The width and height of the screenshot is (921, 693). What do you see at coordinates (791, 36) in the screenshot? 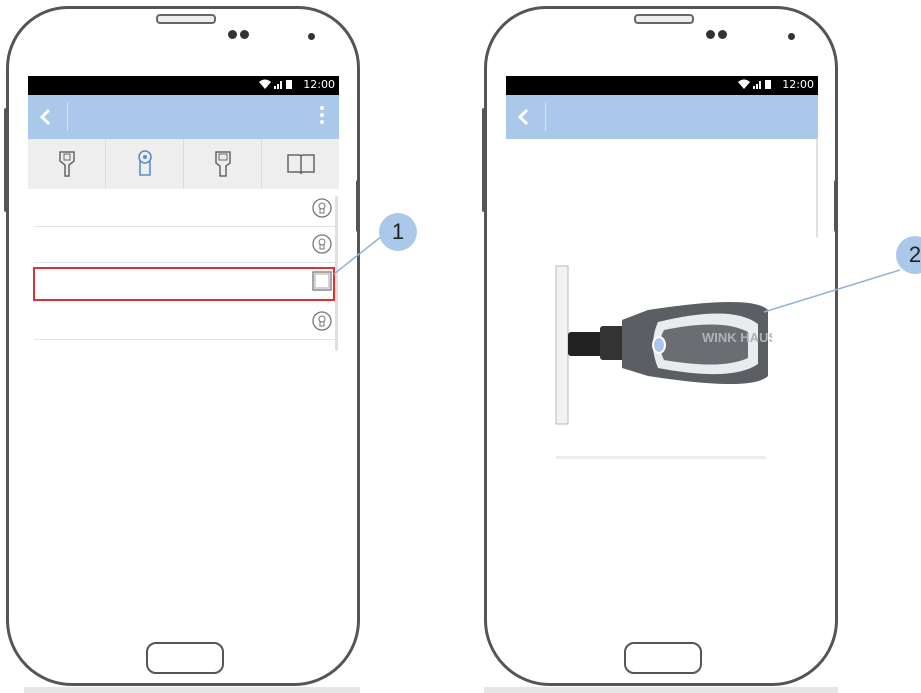
I see `right-proximity-icon` at bounding box center [791, 36].